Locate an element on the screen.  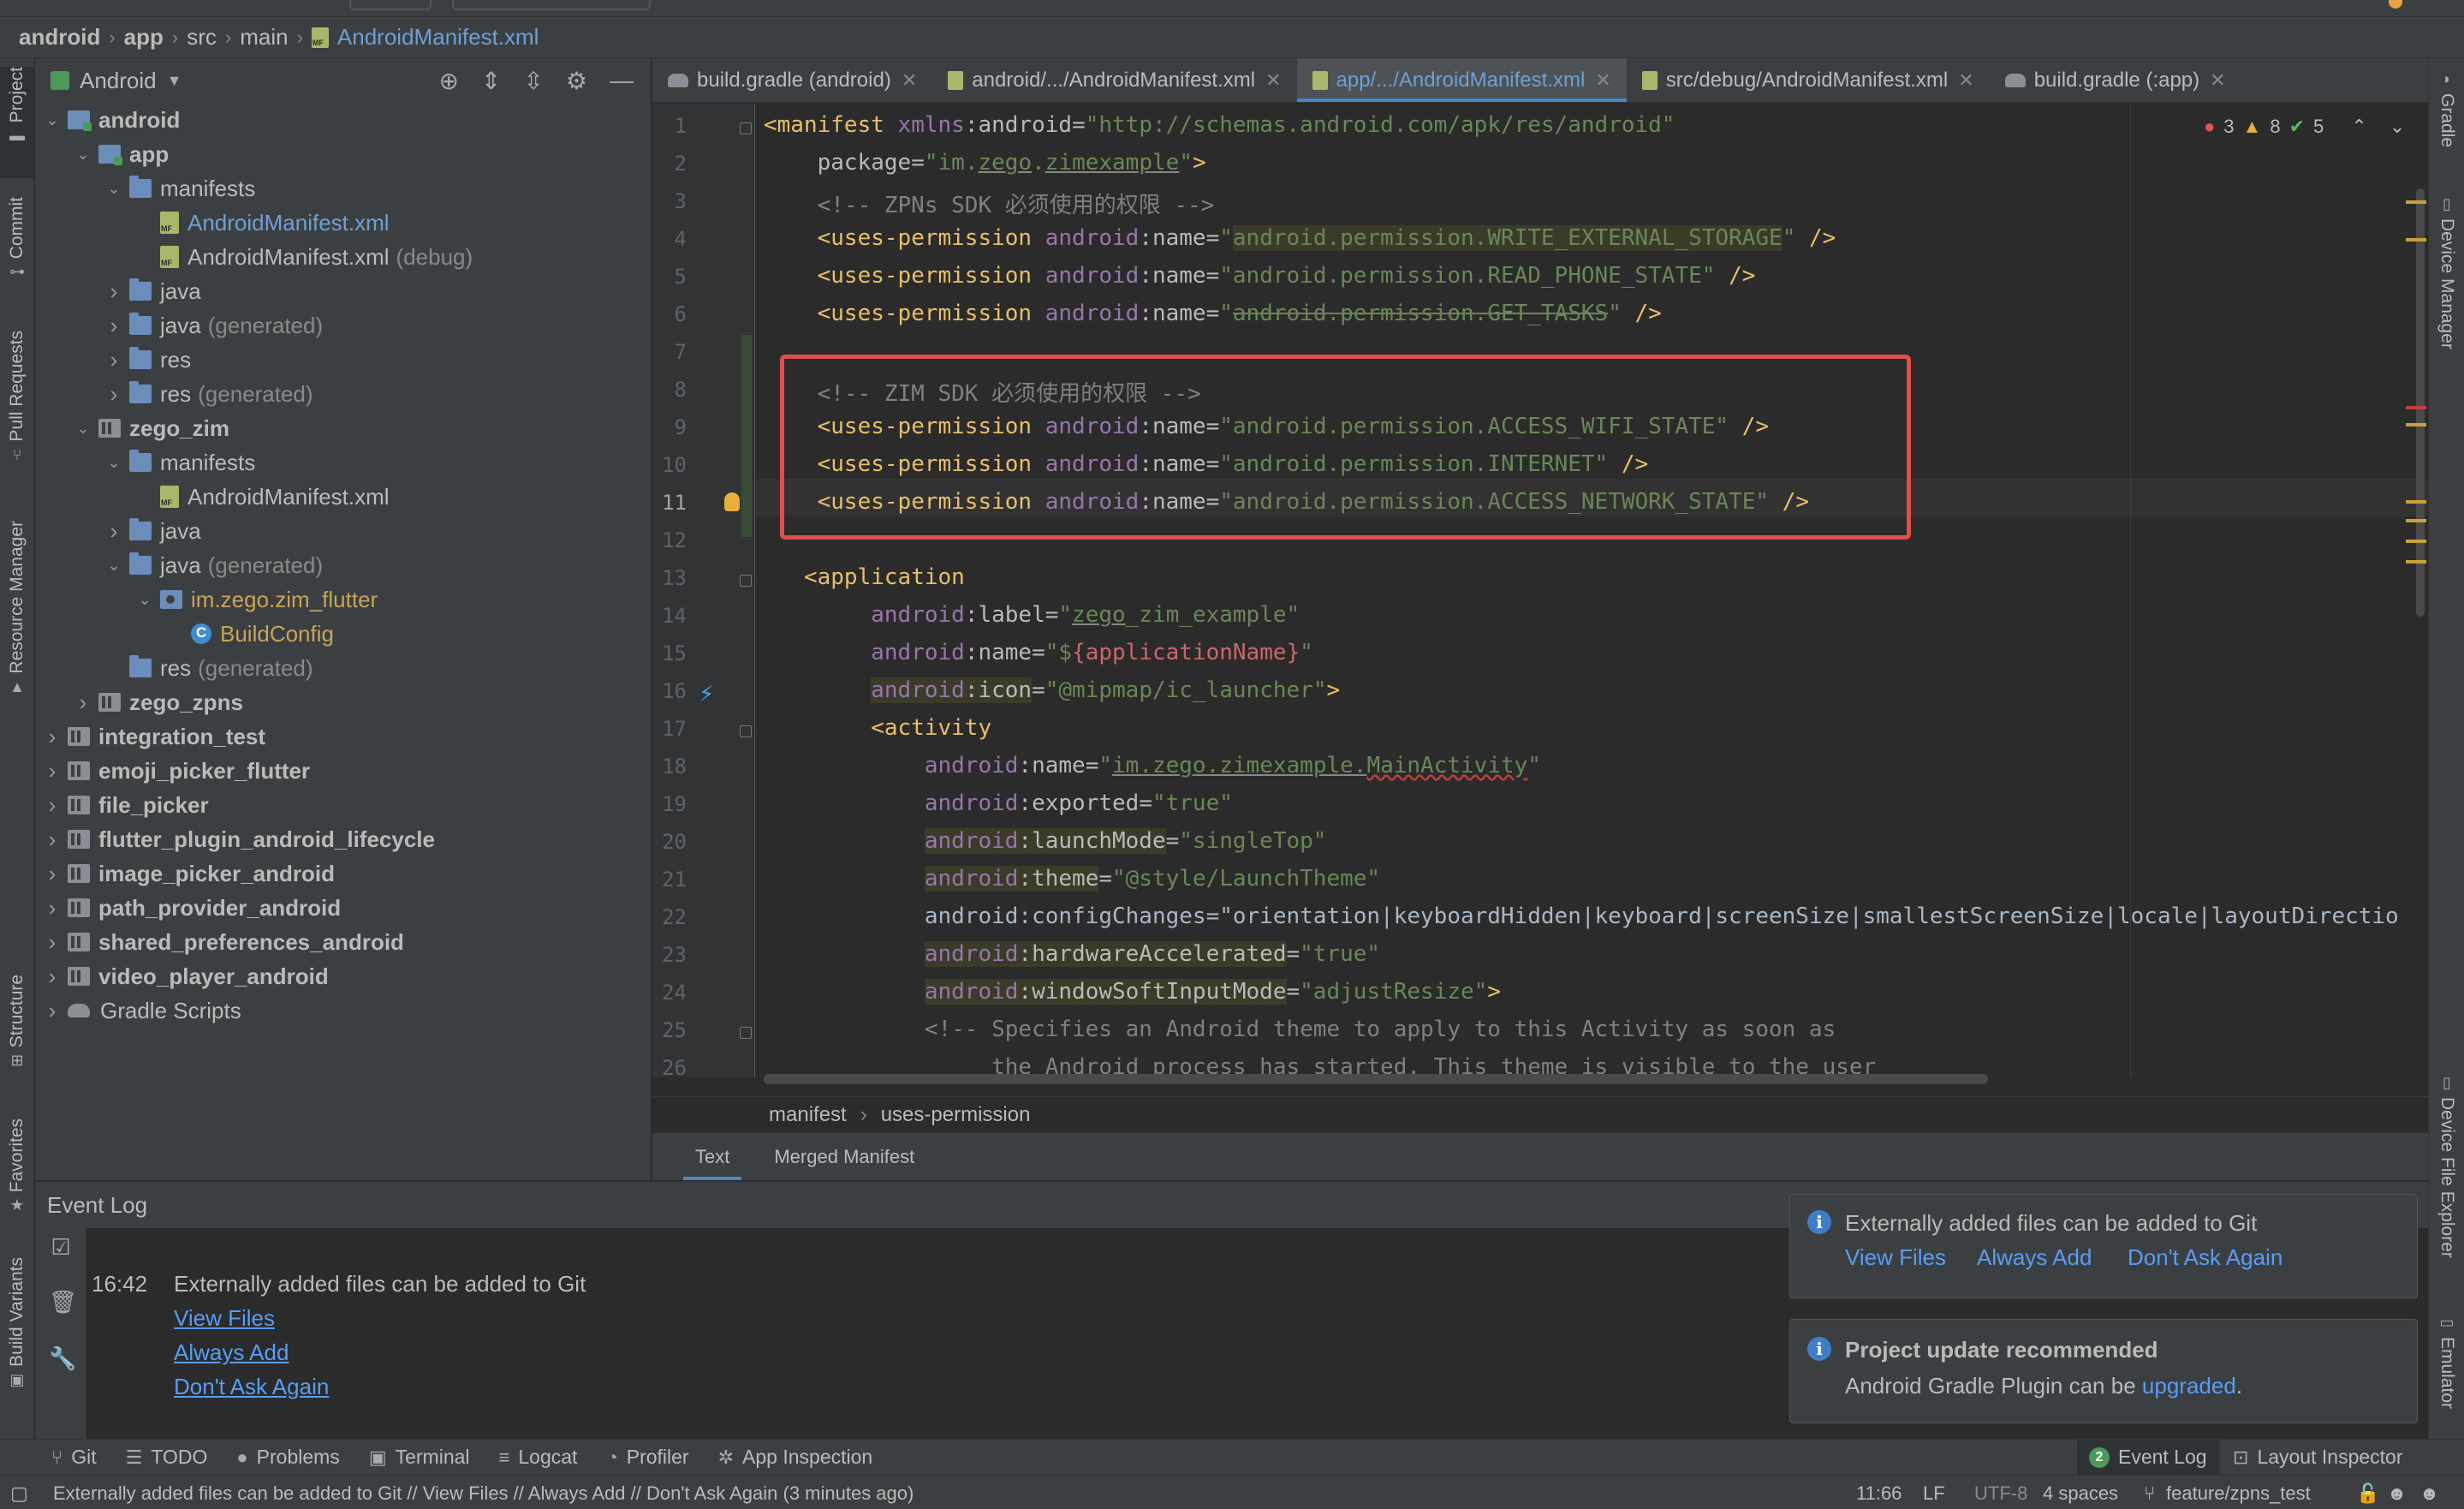
hide-icon: — is located at coordinates (622, 81).